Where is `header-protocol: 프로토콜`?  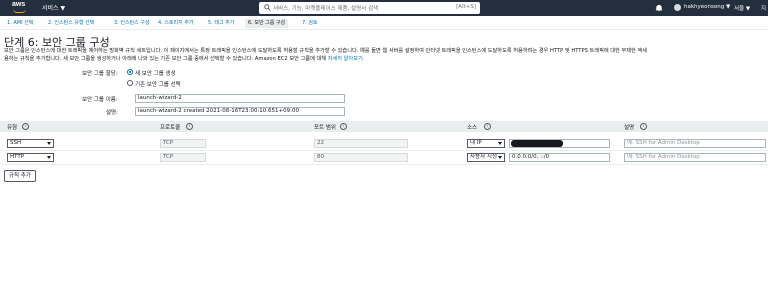 header-protocol: 프로토콜 is located at coordinates (170, 128).